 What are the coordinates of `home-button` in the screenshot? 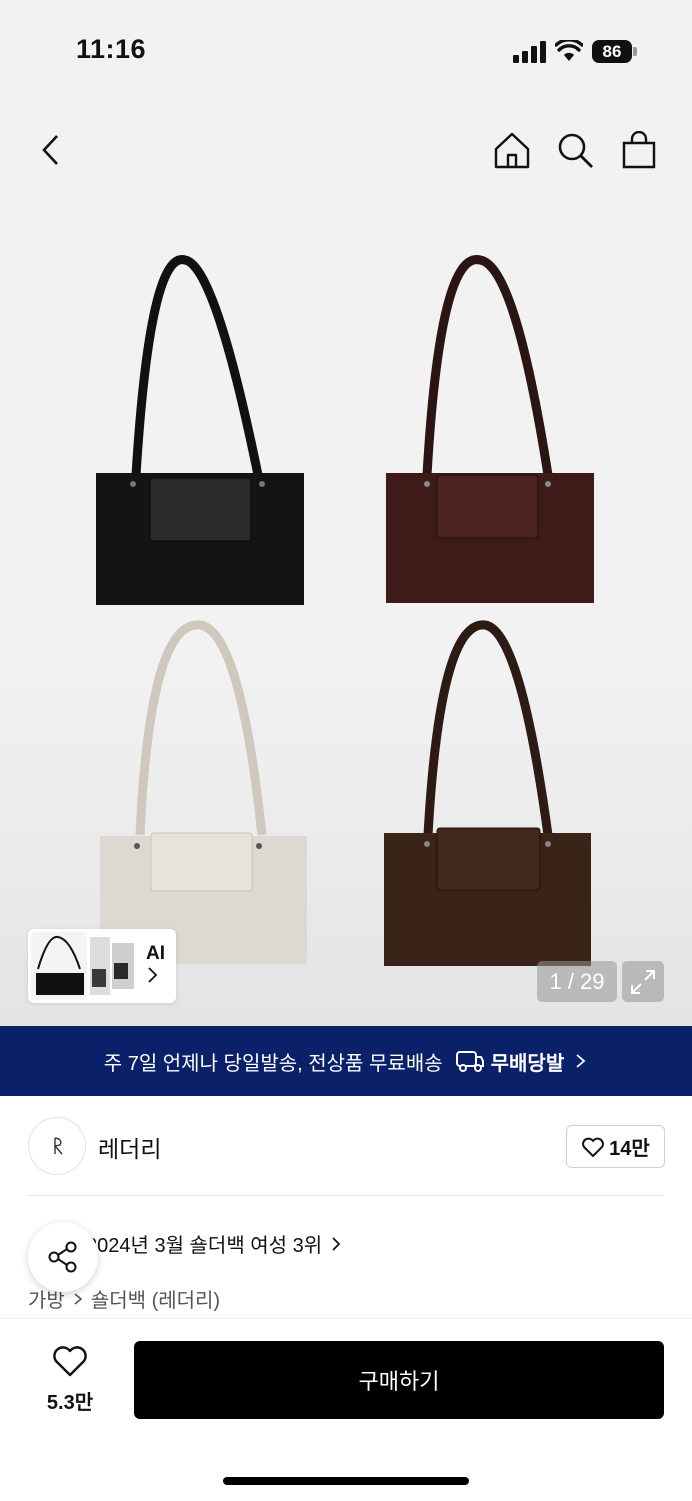 It's located at (512, 150).